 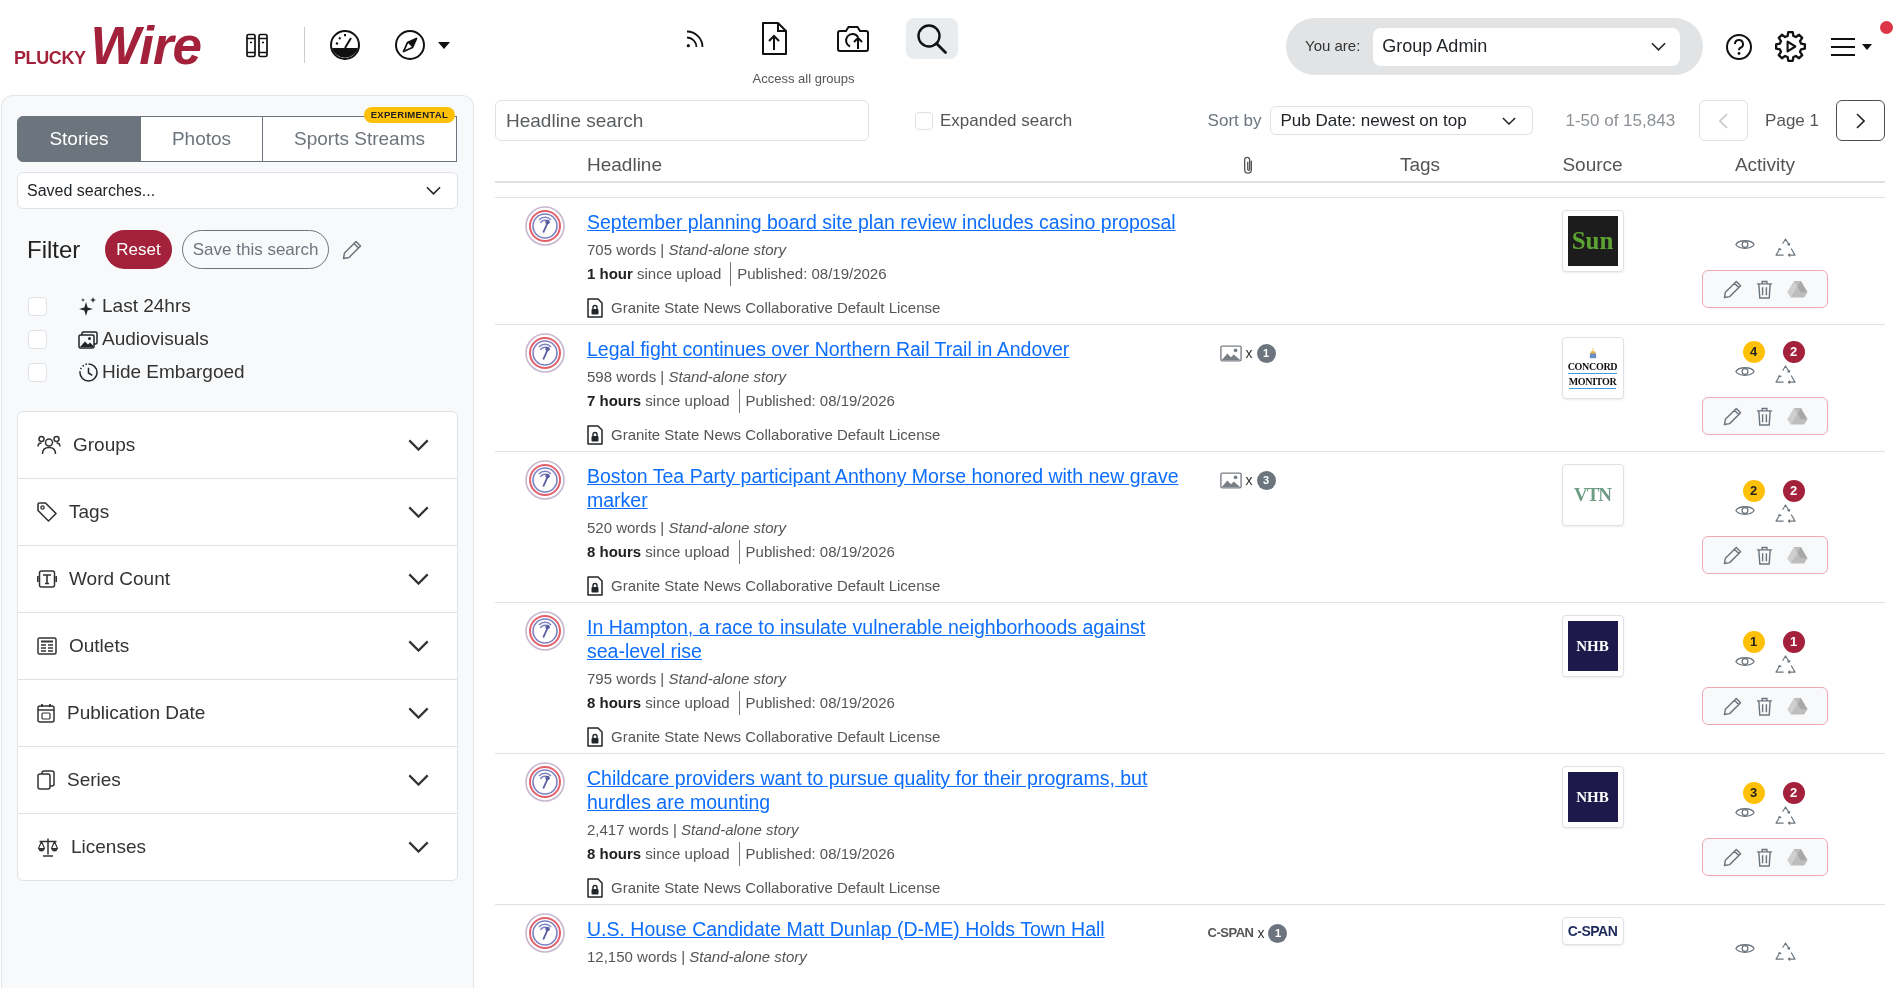 What do you see at coordinates (687, 377) in the screenshot?
I see `story-meta: 598 words | Stand-alone story` at bounding box center [687, 377].